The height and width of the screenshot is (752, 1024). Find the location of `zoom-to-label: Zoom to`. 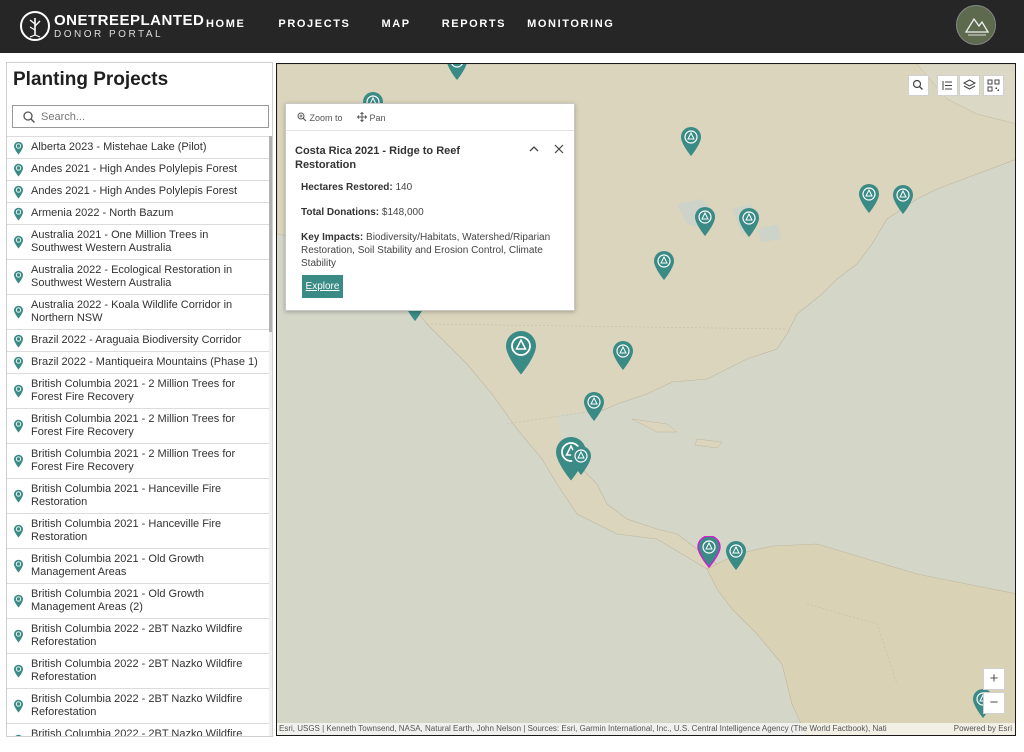

zoom-to-label: Zoom to is located at coordinates (326, 118).